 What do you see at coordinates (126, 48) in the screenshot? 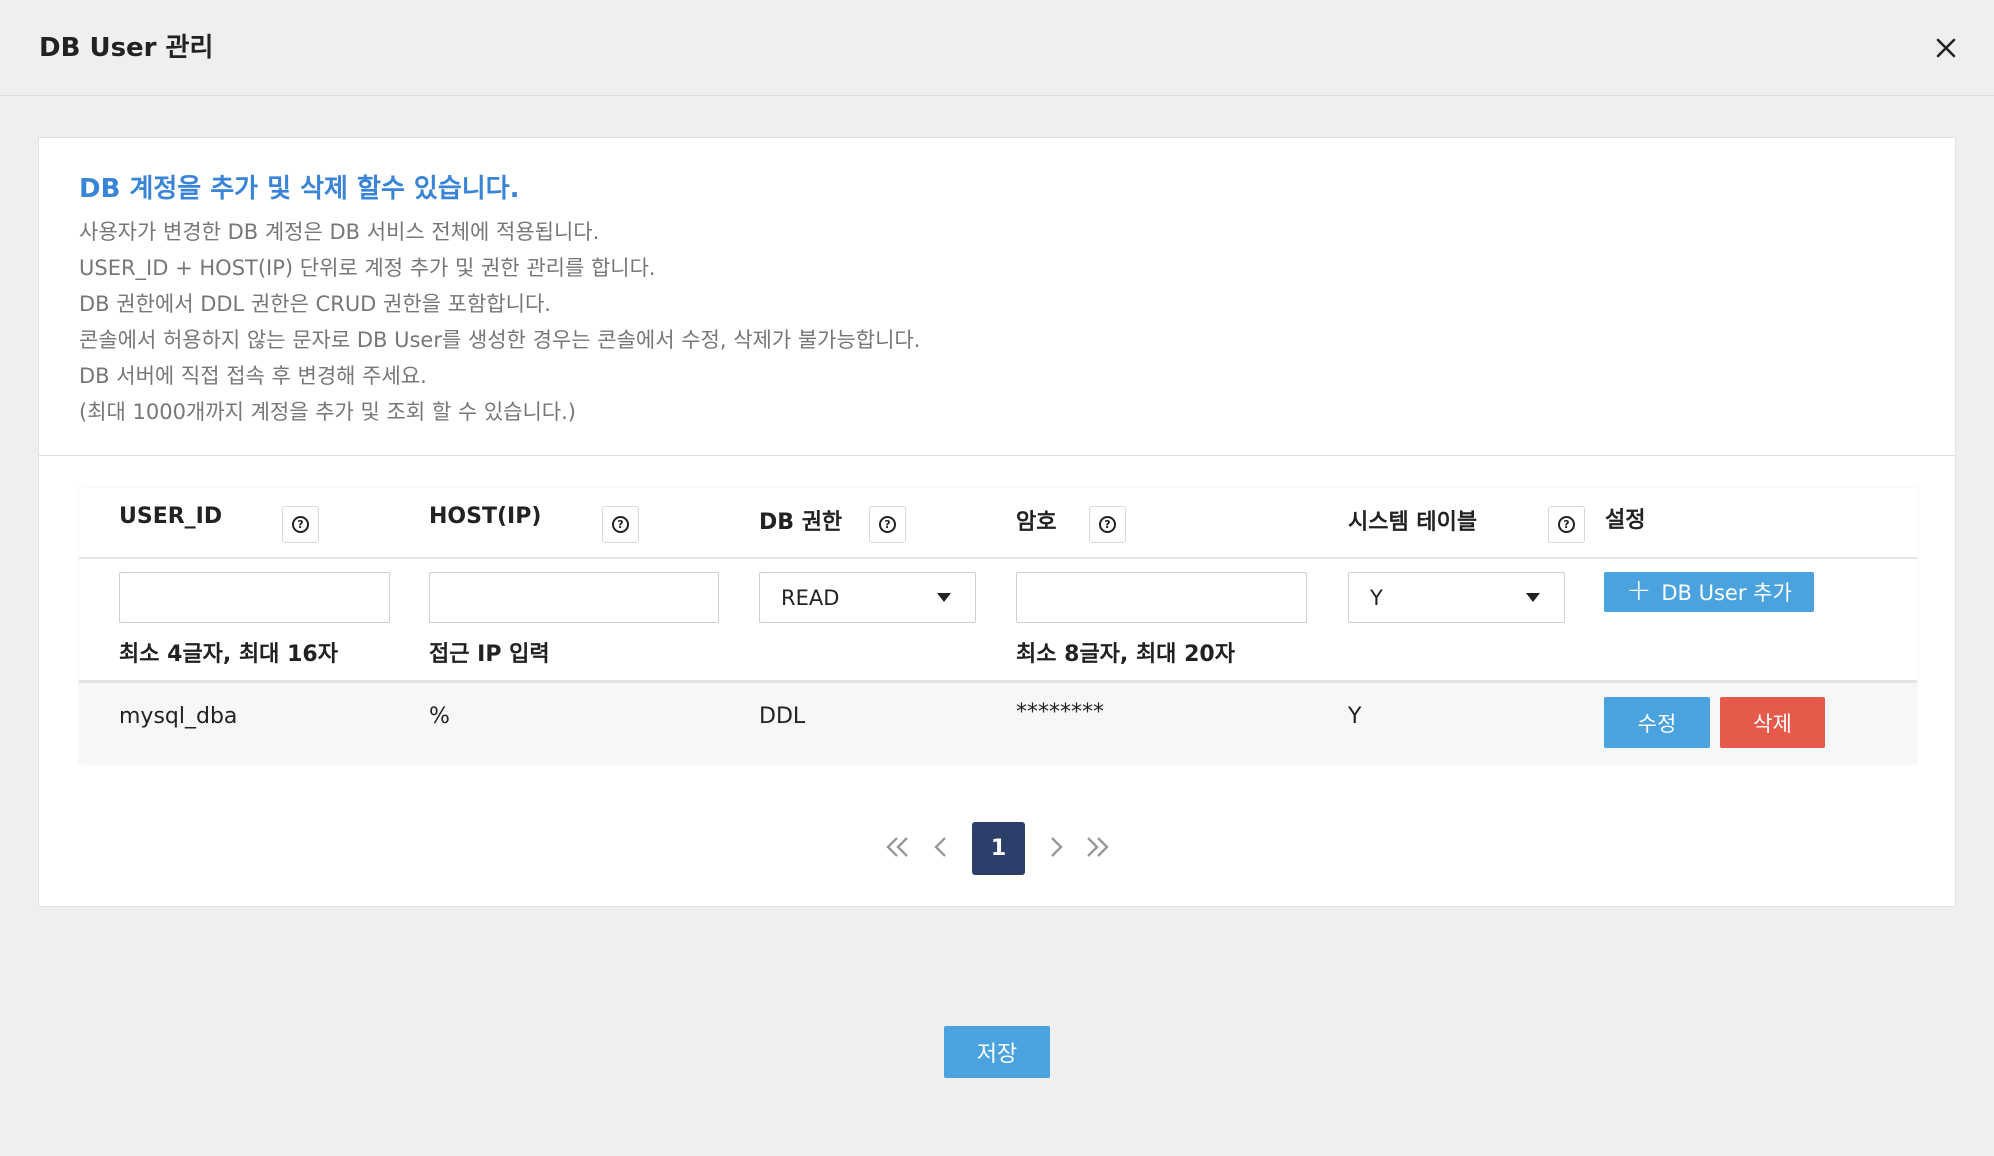
I see `dialog-title: DB User 관리` at bounding box center [126, 48].